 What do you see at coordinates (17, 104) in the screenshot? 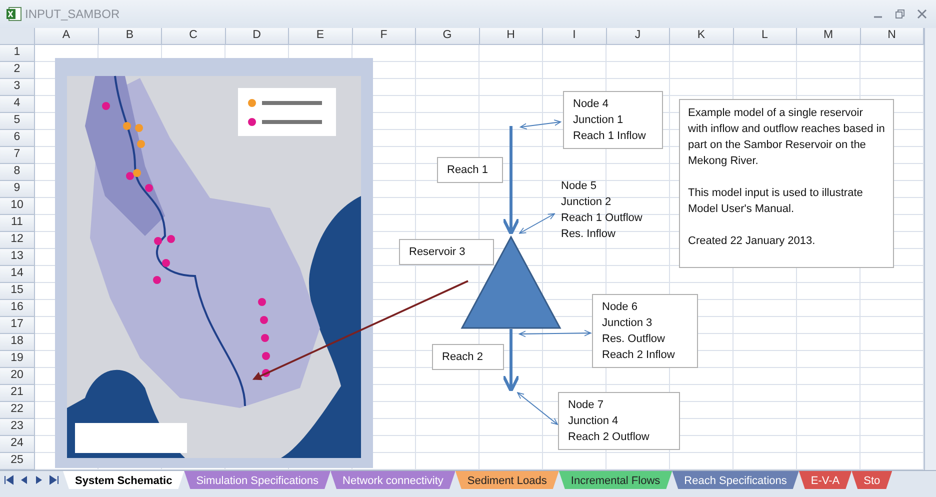
I see `row-header: 4` at bounding box center [17, 104].